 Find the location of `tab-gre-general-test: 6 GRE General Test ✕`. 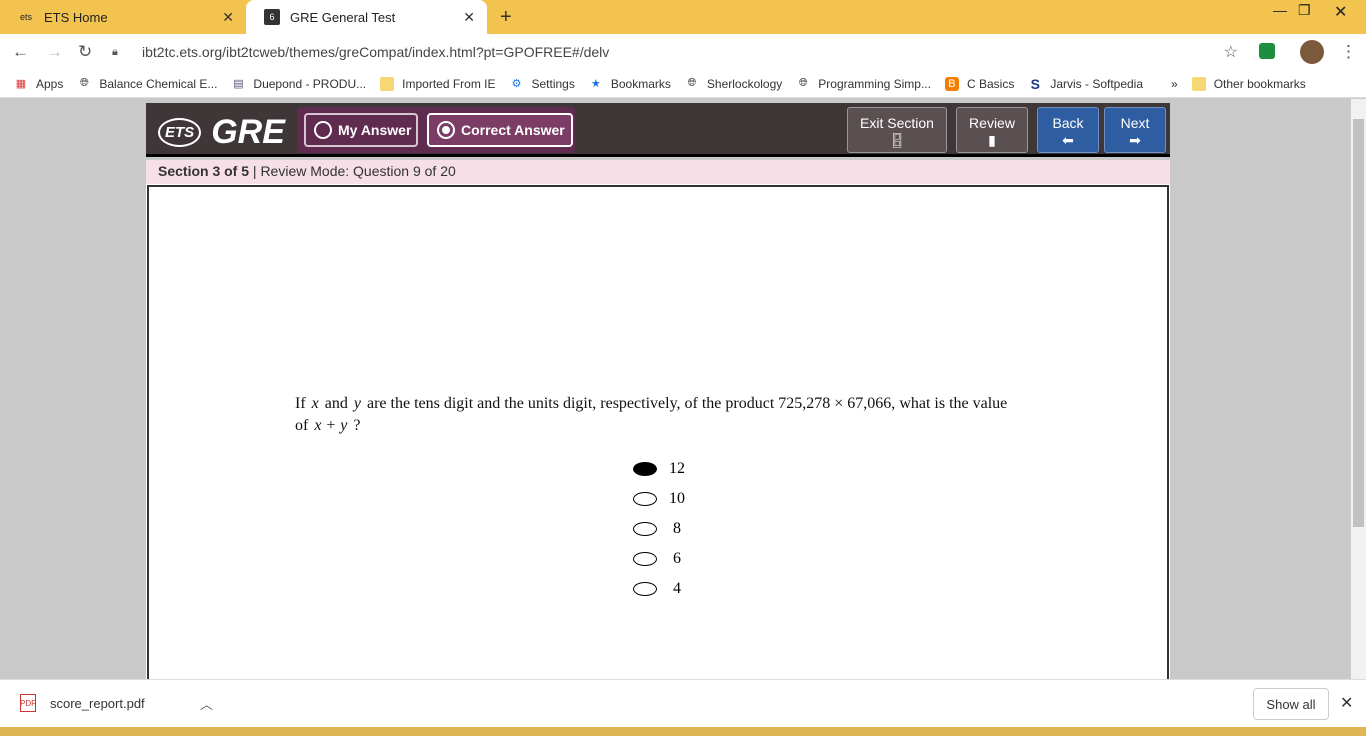

tab-gre-general-test: 6 GRE General Test ✕ is located at coordinates (366, 17).